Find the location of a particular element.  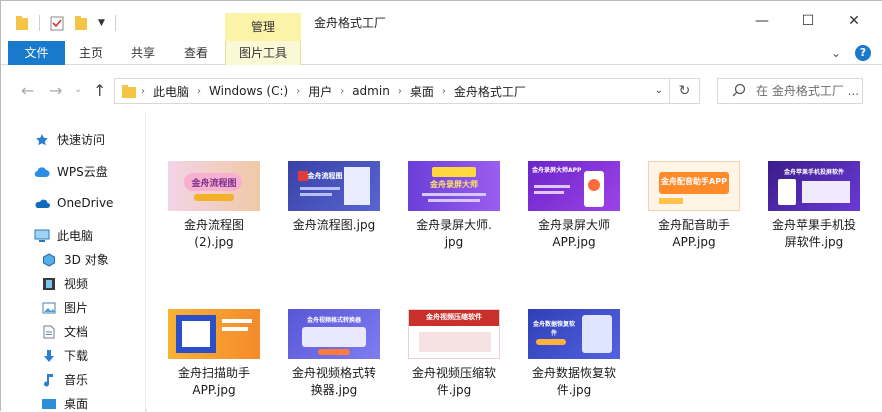

picture-icon is located at coordinates (49, 308).